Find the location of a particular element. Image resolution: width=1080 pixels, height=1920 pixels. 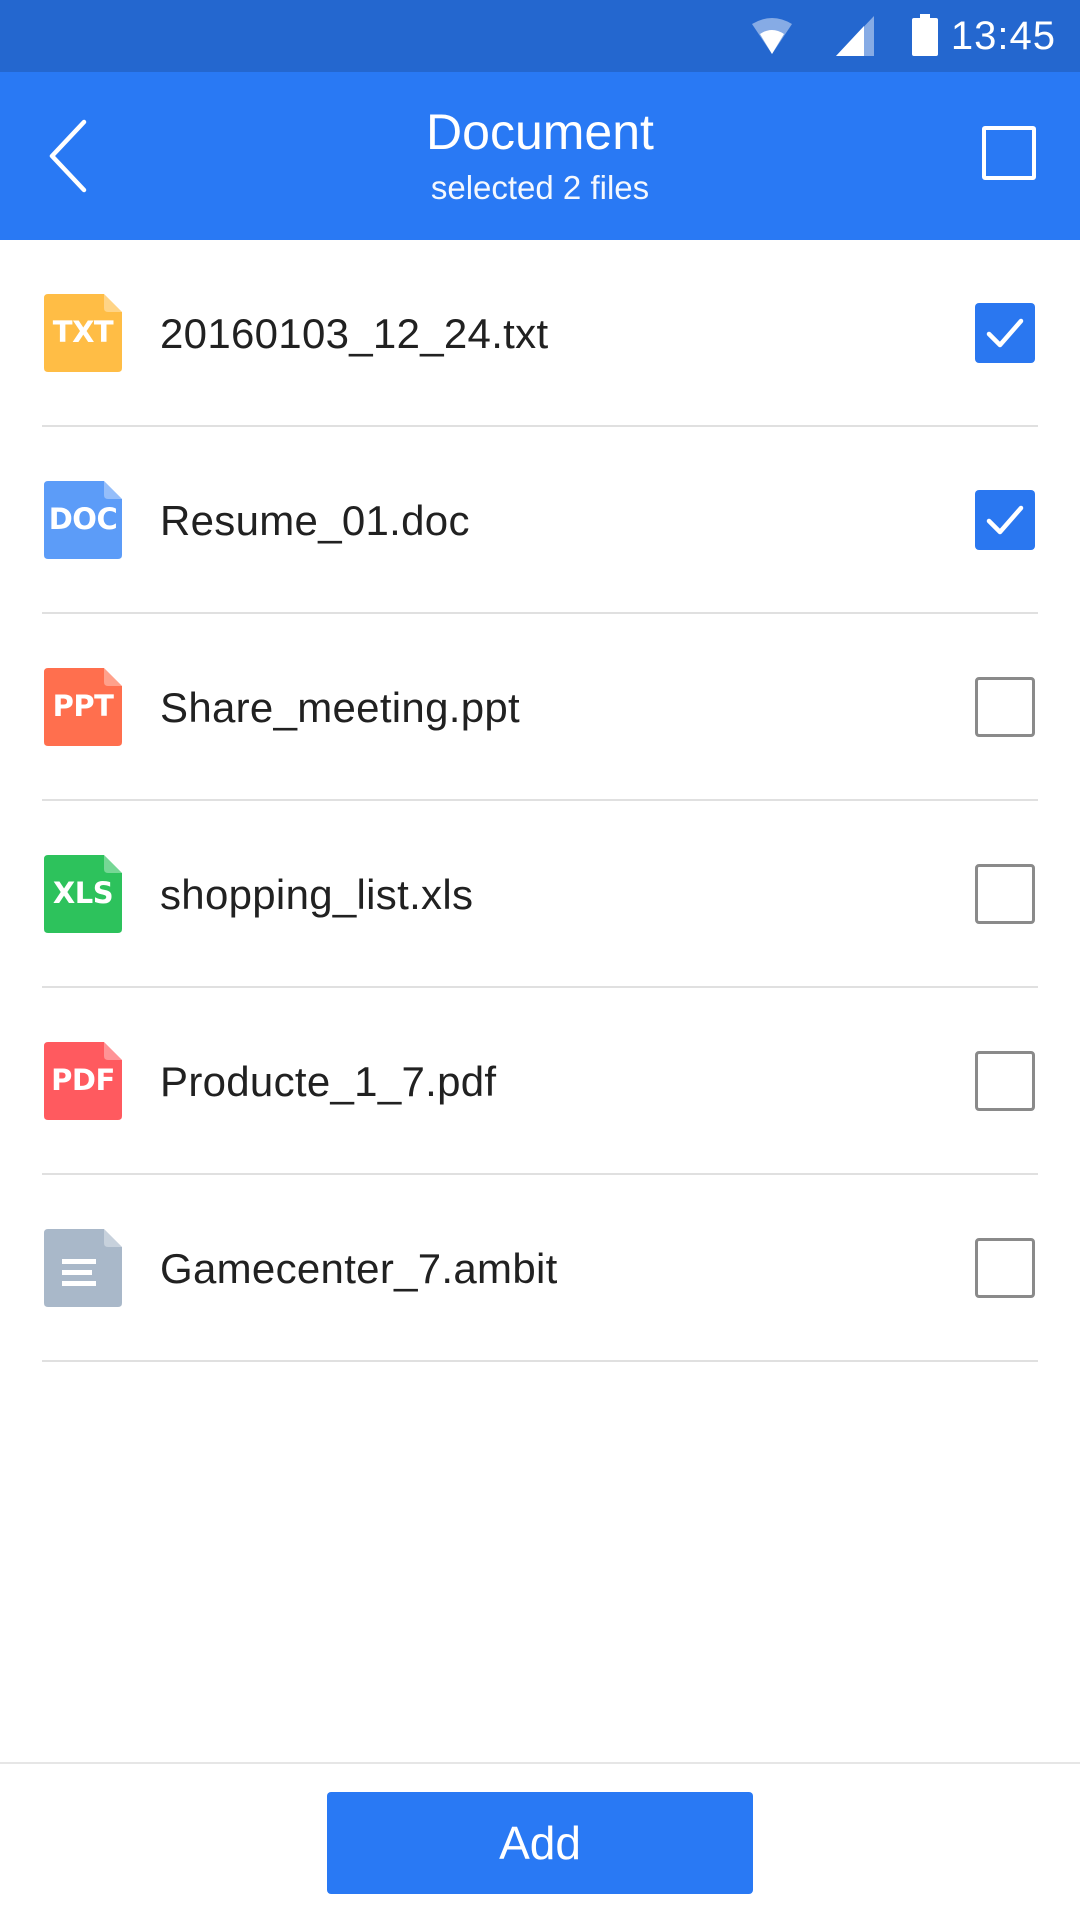

file-name: Share_meeting.ppt is located at coordinates (340, 707).